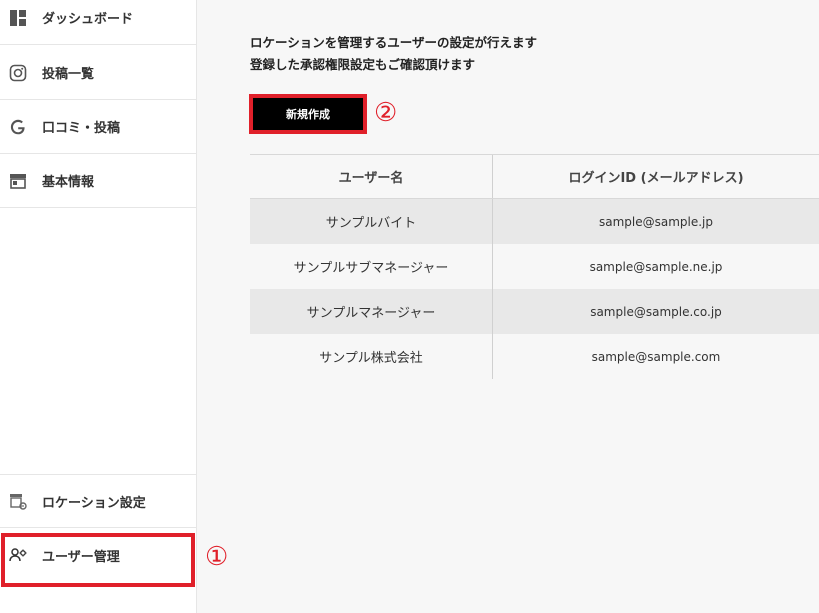 The width and height of the screenshot is (819, 613). I want to click on user-name-cell: サンプルマネージャー, so click(371, 311).